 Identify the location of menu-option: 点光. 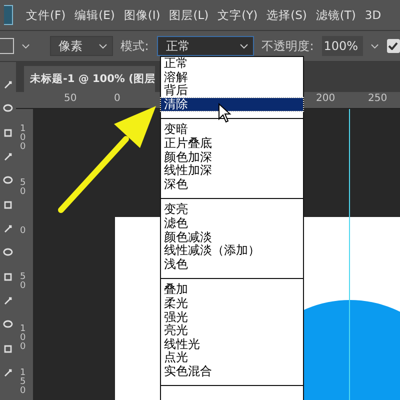
(232, 358).